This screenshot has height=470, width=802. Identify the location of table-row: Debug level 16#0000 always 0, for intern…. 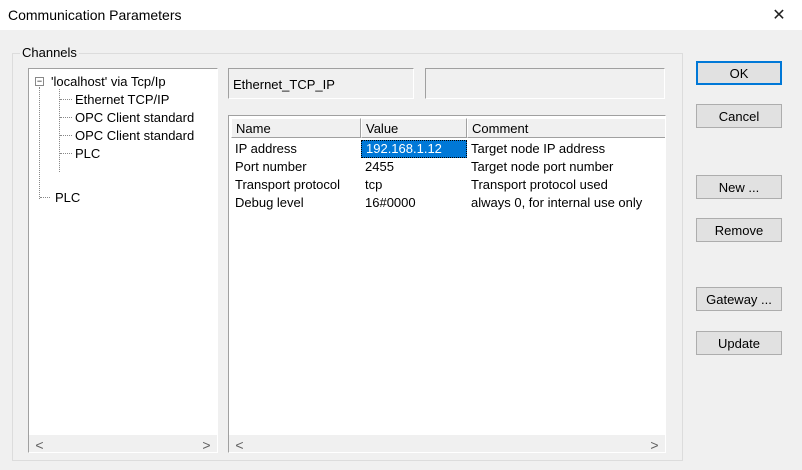
(448, 203).